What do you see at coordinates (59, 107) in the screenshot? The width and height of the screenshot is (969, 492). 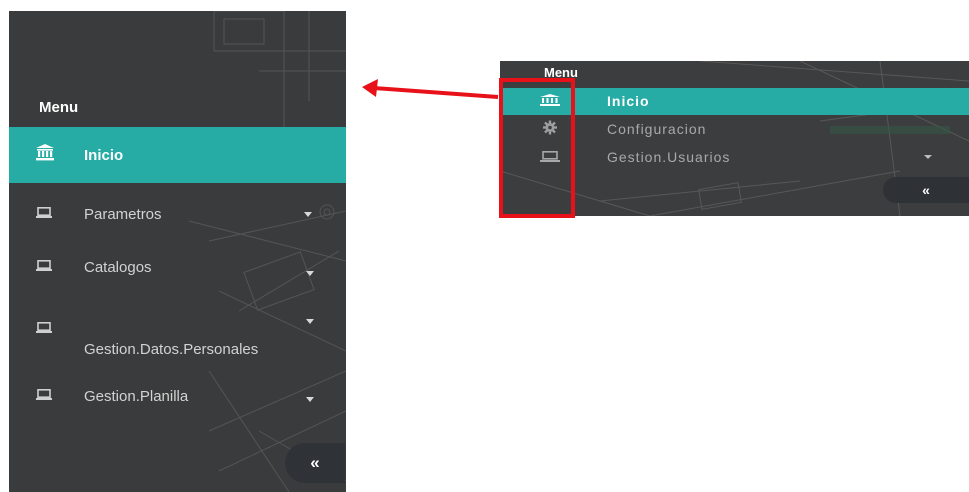 I see `menu-title: Menu` at bounding box center [59, 107].